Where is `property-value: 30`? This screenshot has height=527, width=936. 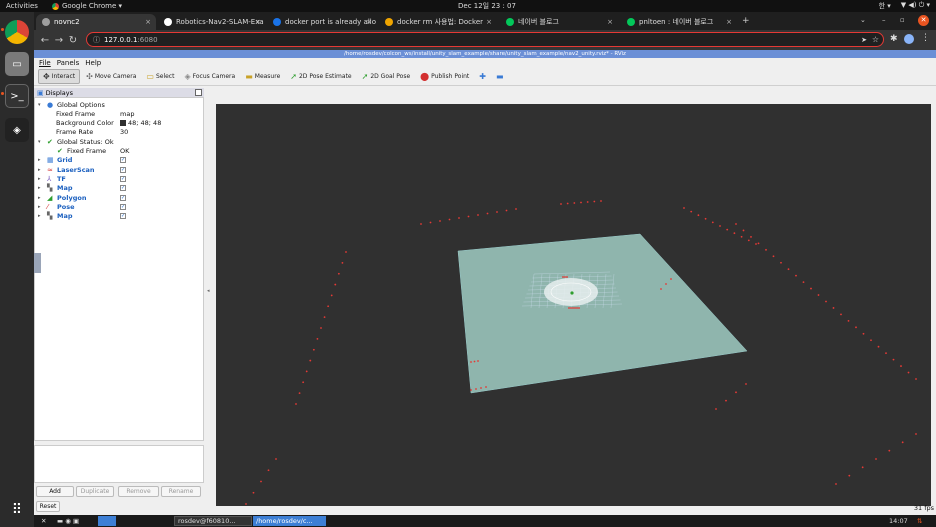
property-value: 30 is located at coordinates (124, 132).